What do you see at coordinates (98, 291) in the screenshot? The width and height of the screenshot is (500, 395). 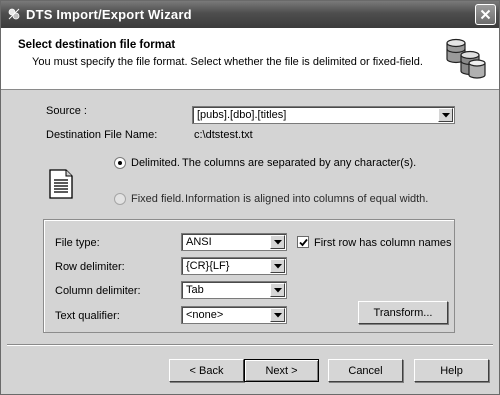 I see `column-delimiter-label: Column delimiter:` at bounding box center [98, 291].